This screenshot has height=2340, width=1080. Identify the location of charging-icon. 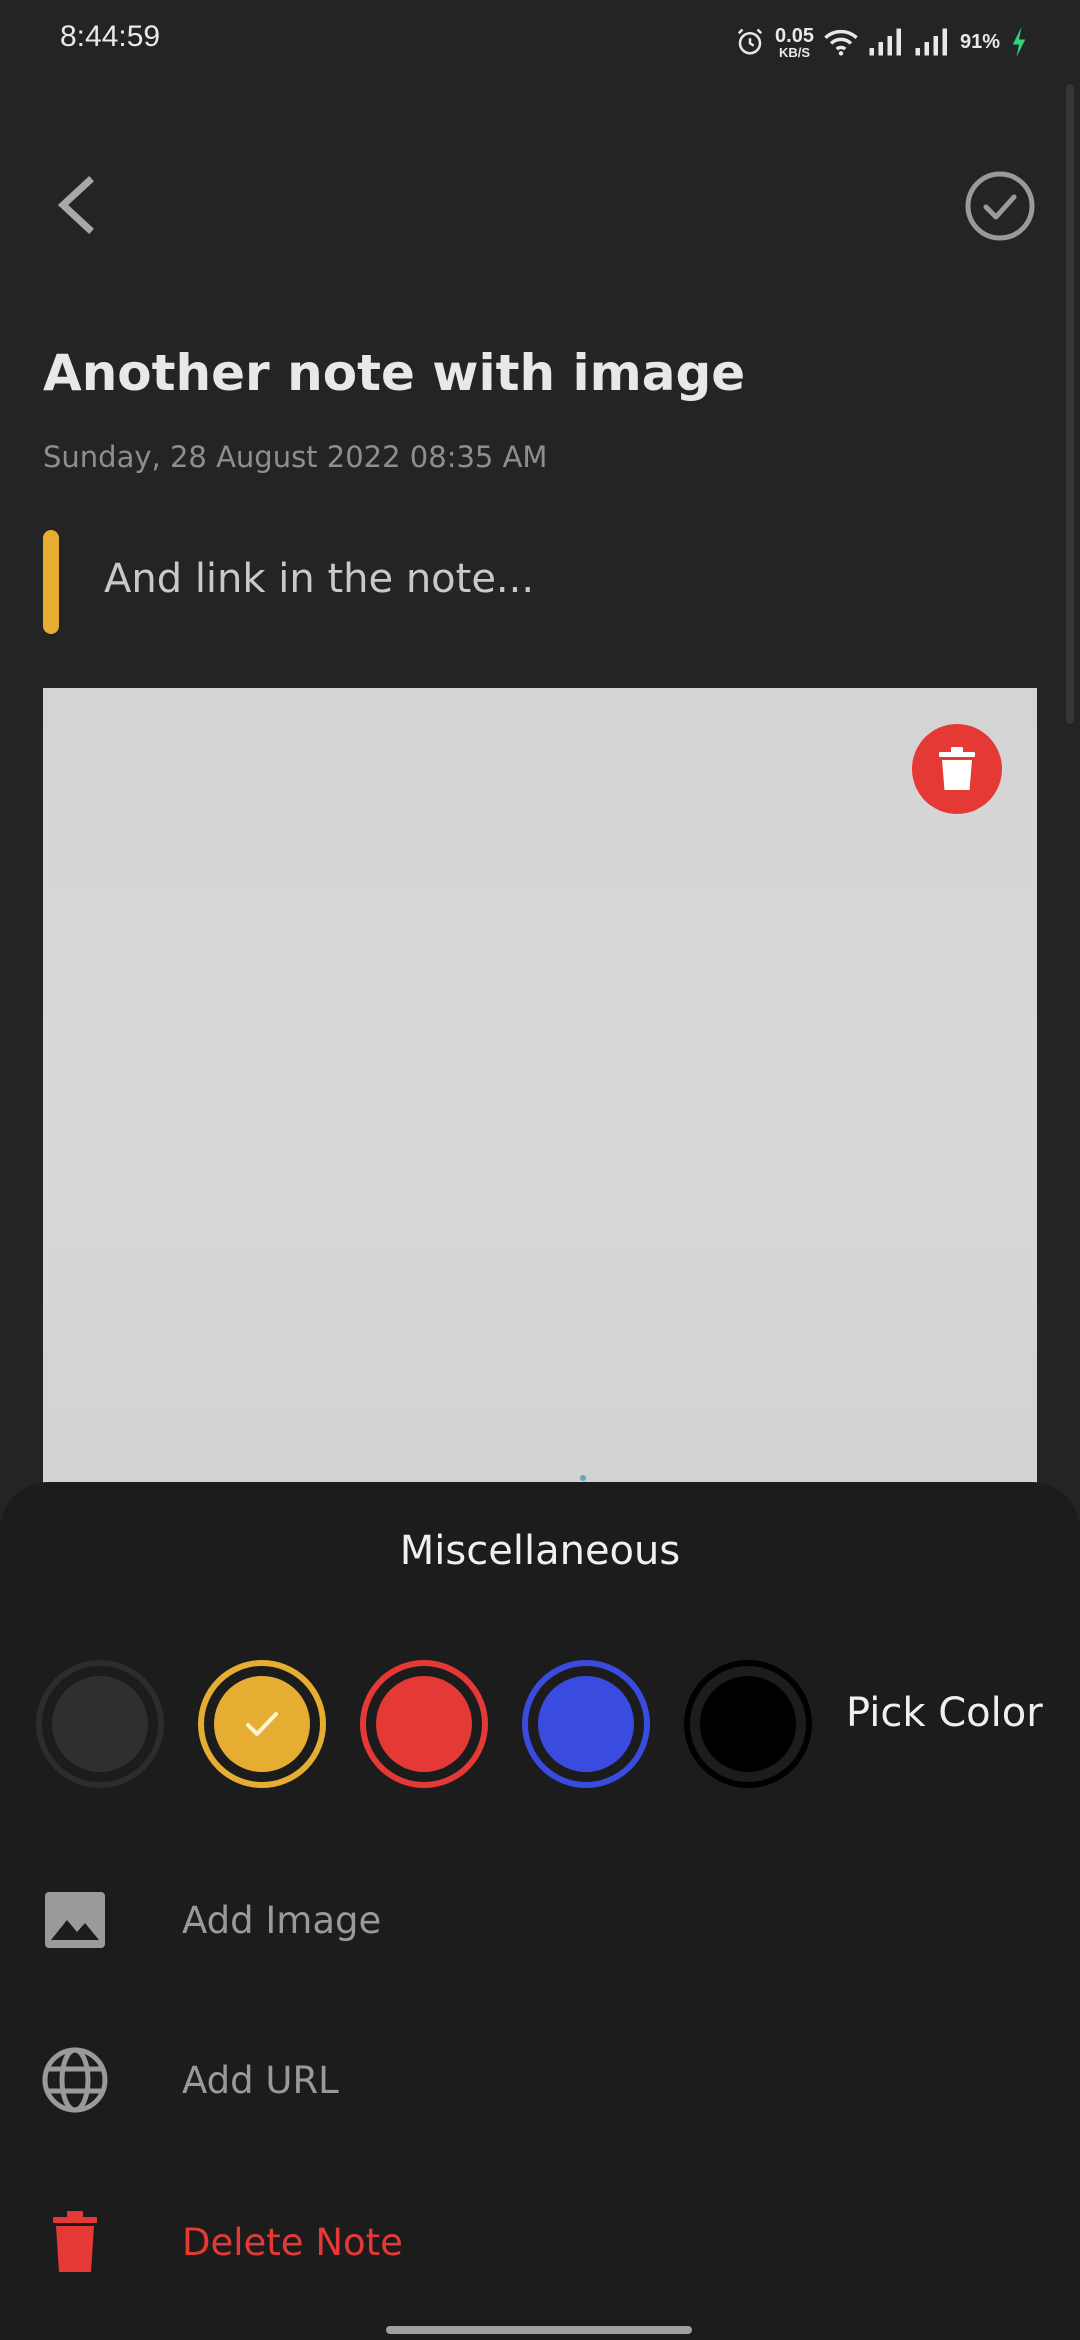
(1019, 42).